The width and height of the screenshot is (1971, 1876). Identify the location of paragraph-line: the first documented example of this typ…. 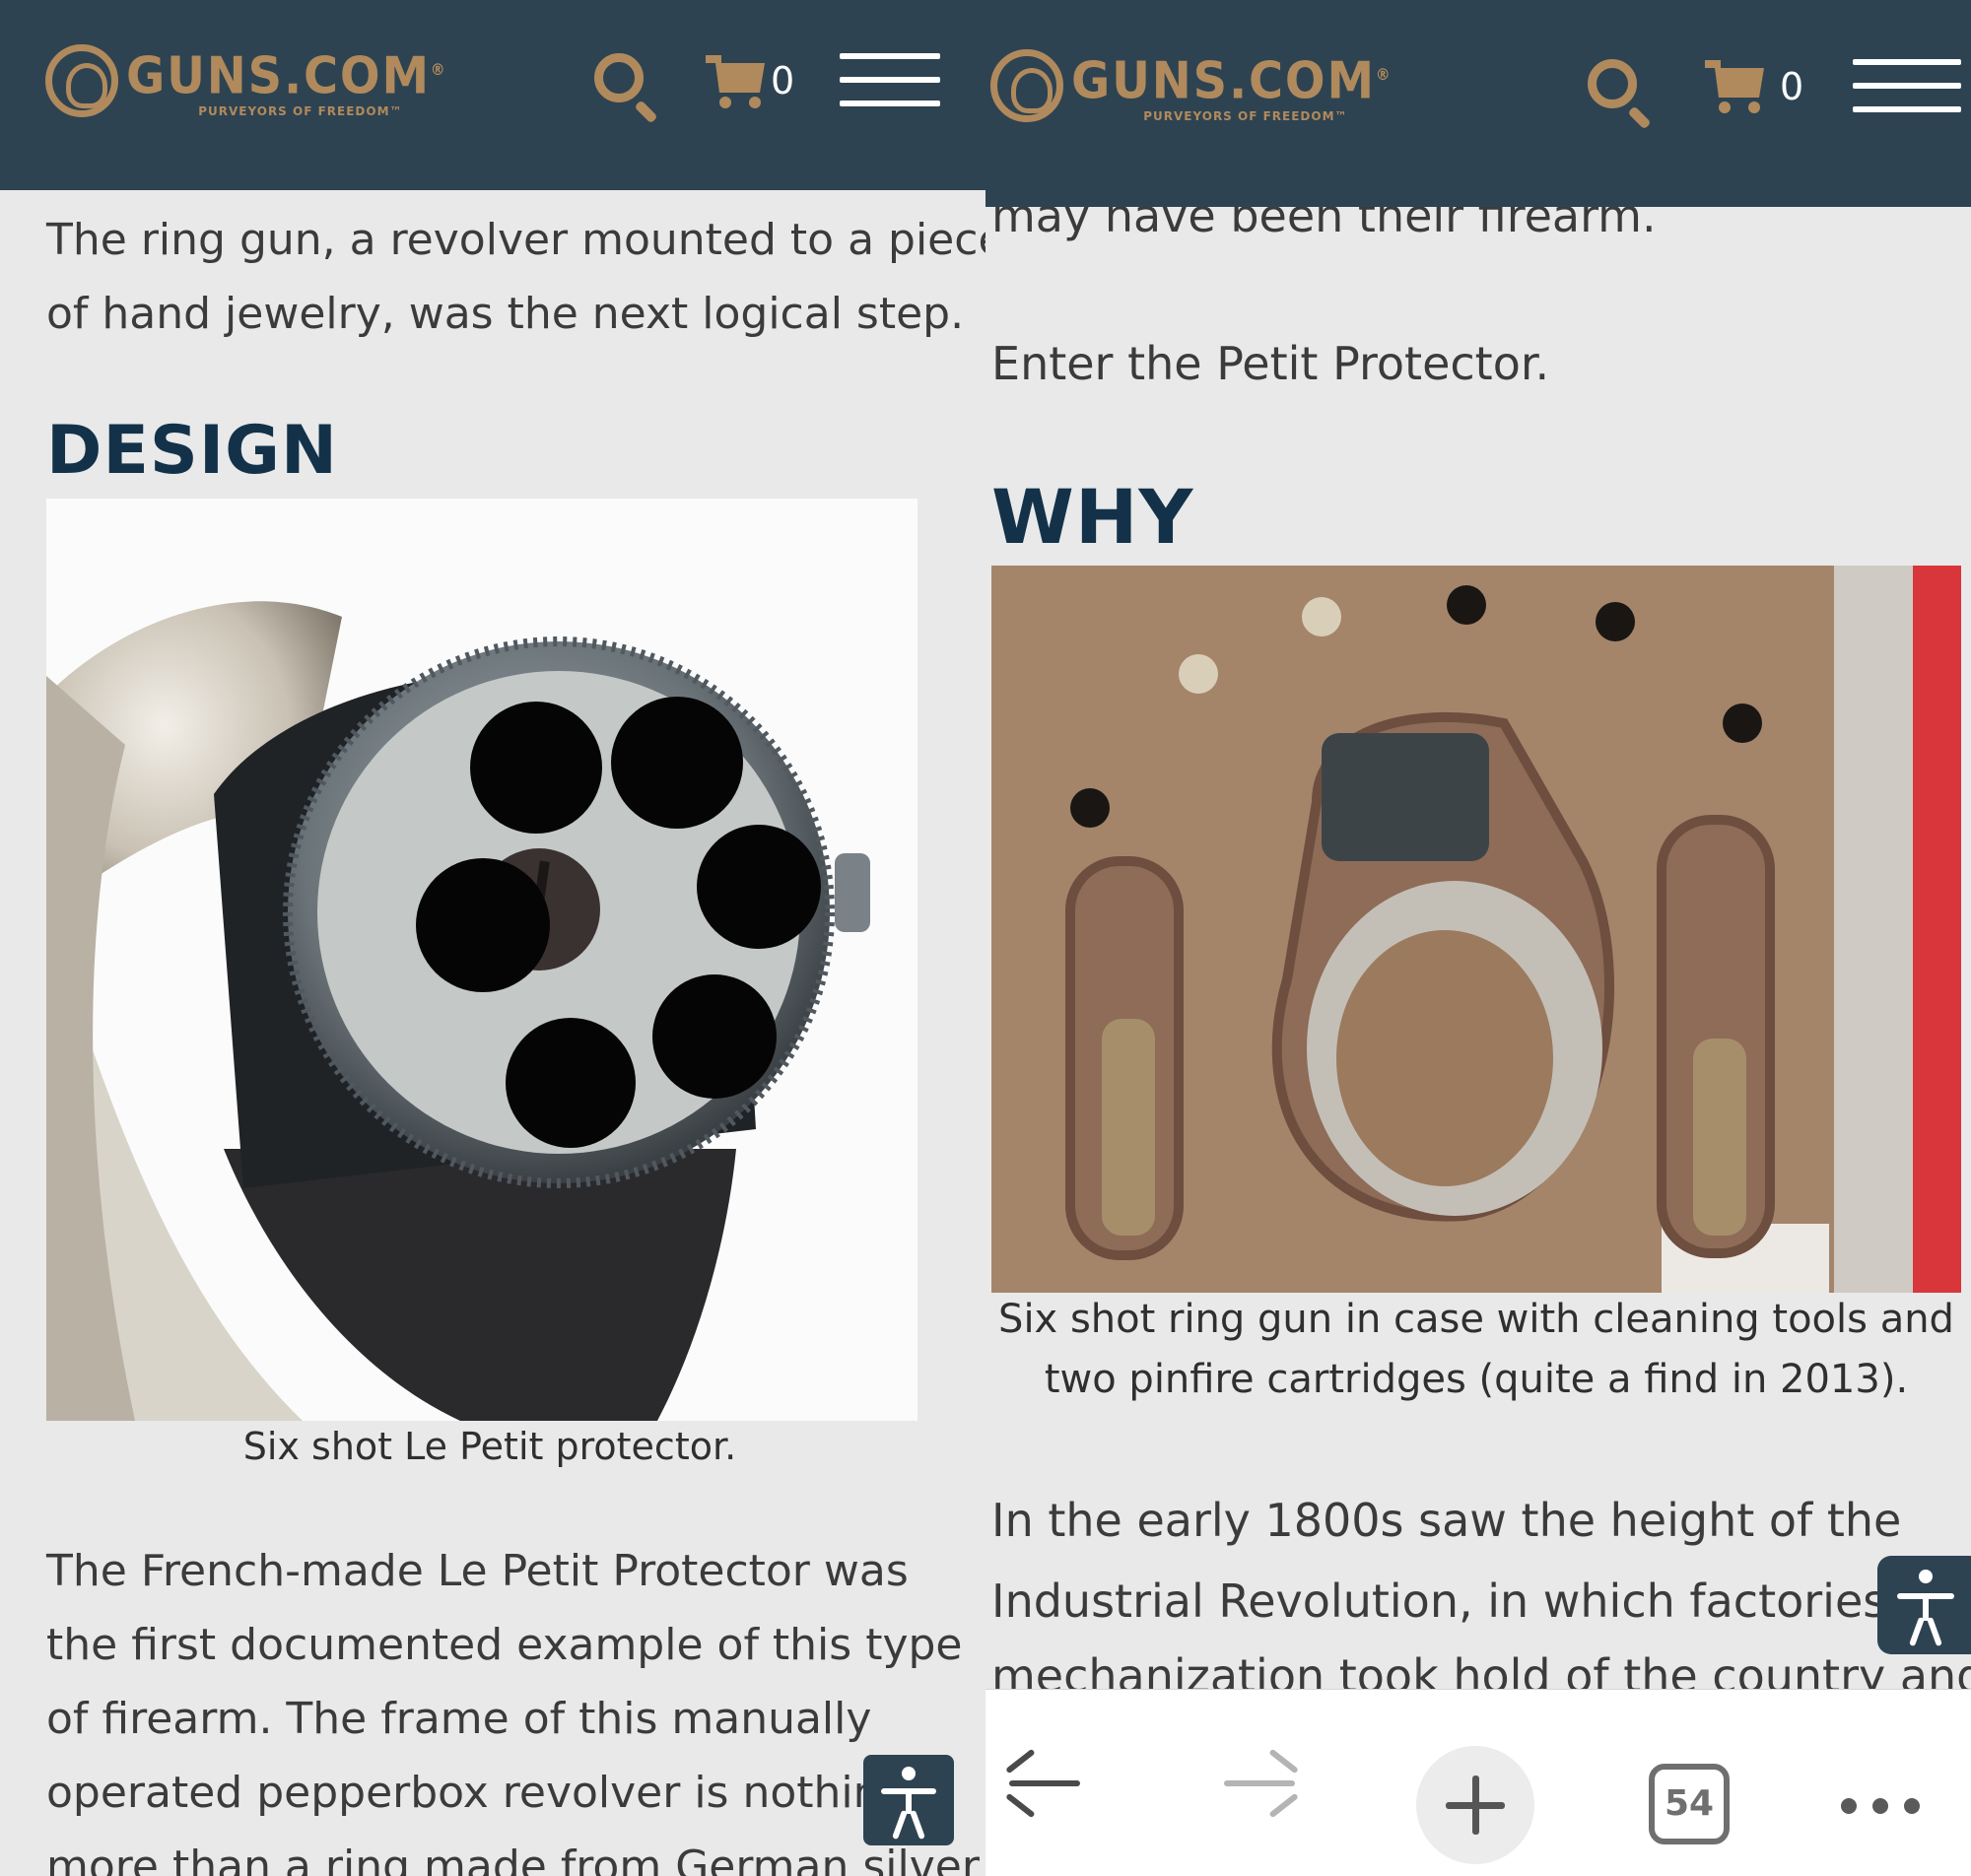
(504, 1645).